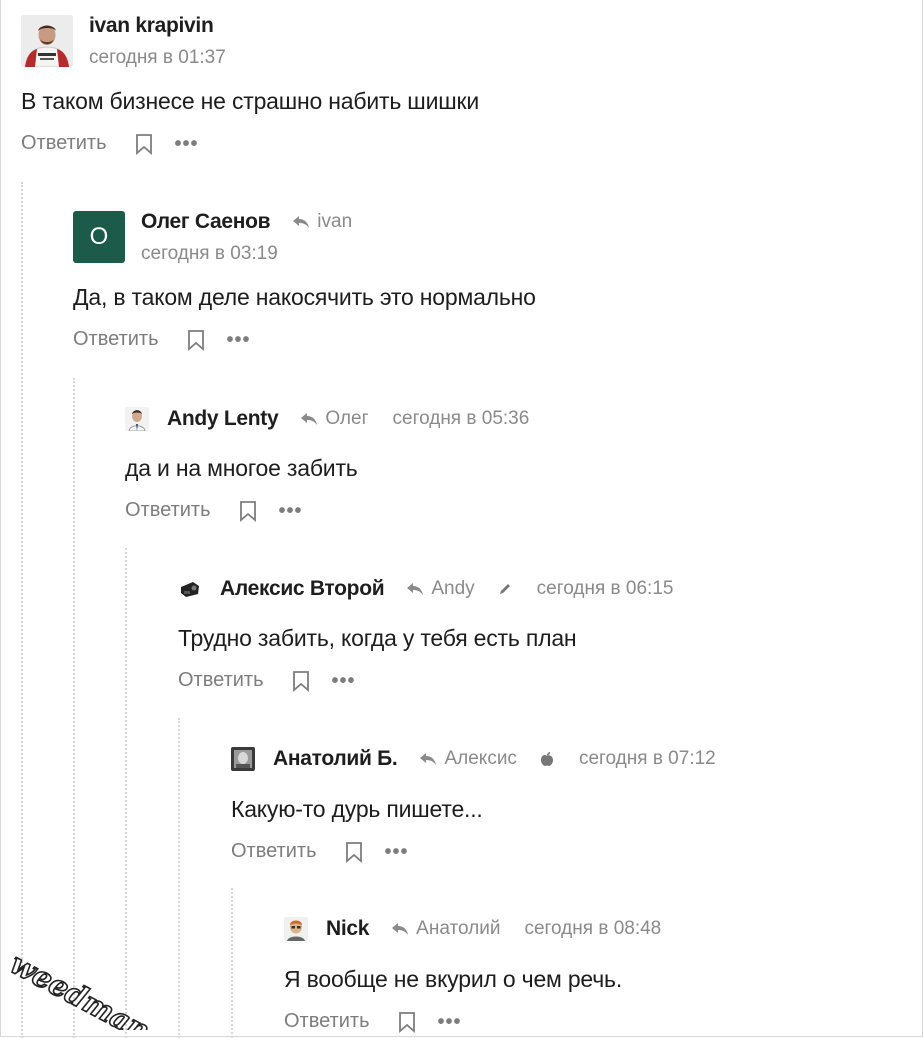  Describe the element at coordinates (223, 419) in the screenshot. I see `author-name: Andy Lenty` at that location.